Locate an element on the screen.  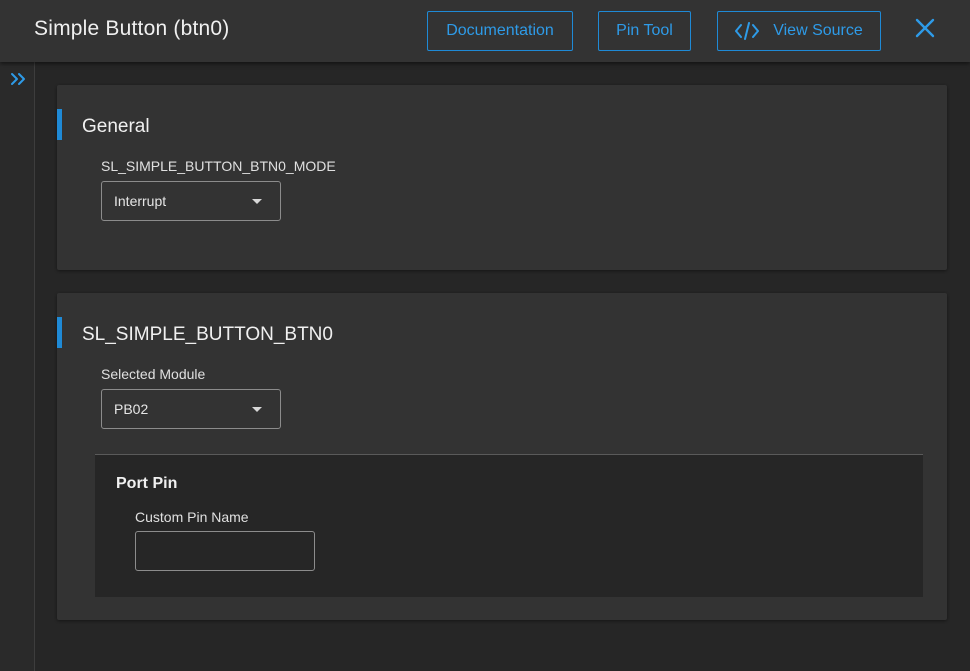
custom-pin-name-input is located at coordinates (225, 551).